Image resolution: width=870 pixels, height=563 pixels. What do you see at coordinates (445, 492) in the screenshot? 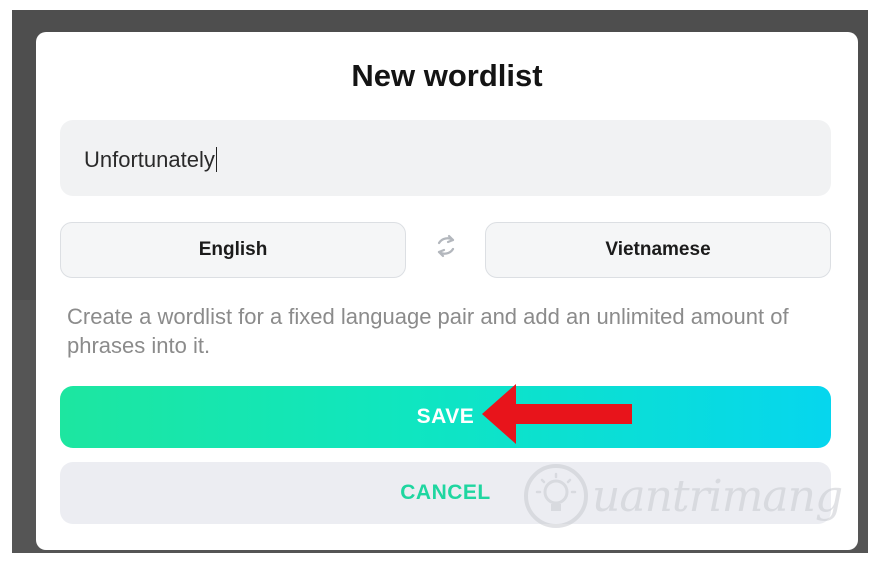
I see `cancel-button-label: CANCEL` at bounding box center [445, 492].